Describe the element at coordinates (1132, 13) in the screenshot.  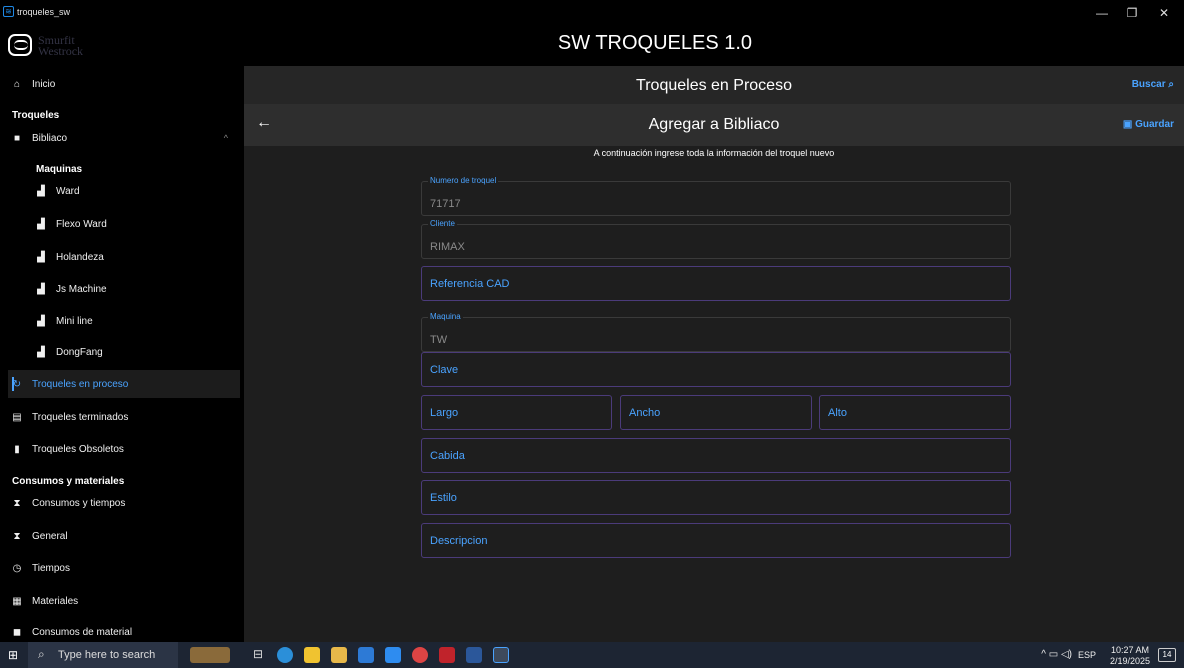
I see `maximize-button: ❐` at that location.